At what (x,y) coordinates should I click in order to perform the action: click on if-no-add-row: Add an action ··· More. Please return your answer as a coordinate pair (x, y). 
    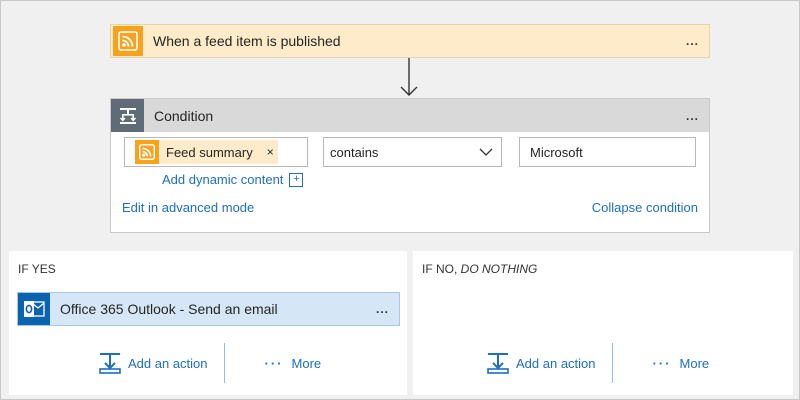
    Looking at the image, I should click on (598, 363).